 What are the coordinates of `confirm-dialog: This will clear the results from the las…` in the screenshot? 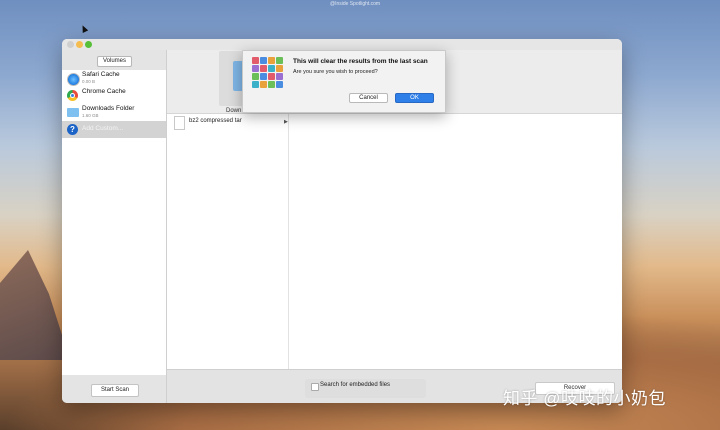 It's located at (344, 81).